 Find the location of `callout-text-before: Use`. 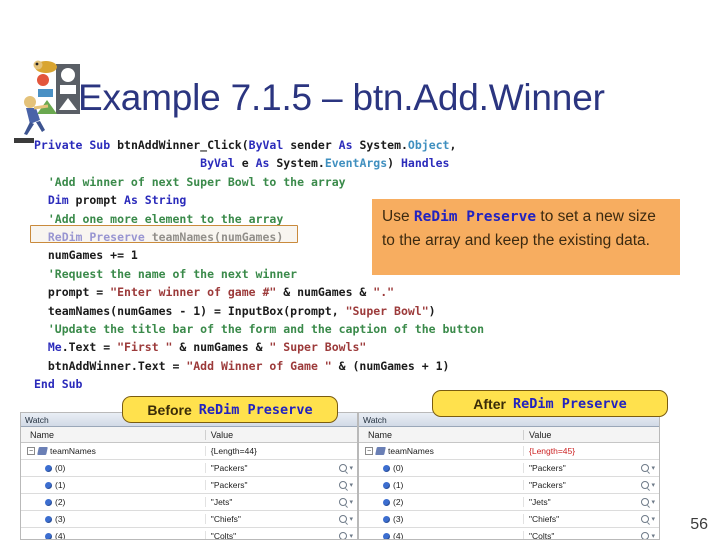

callout-text-before: Use is located at coordinates (398, 216).